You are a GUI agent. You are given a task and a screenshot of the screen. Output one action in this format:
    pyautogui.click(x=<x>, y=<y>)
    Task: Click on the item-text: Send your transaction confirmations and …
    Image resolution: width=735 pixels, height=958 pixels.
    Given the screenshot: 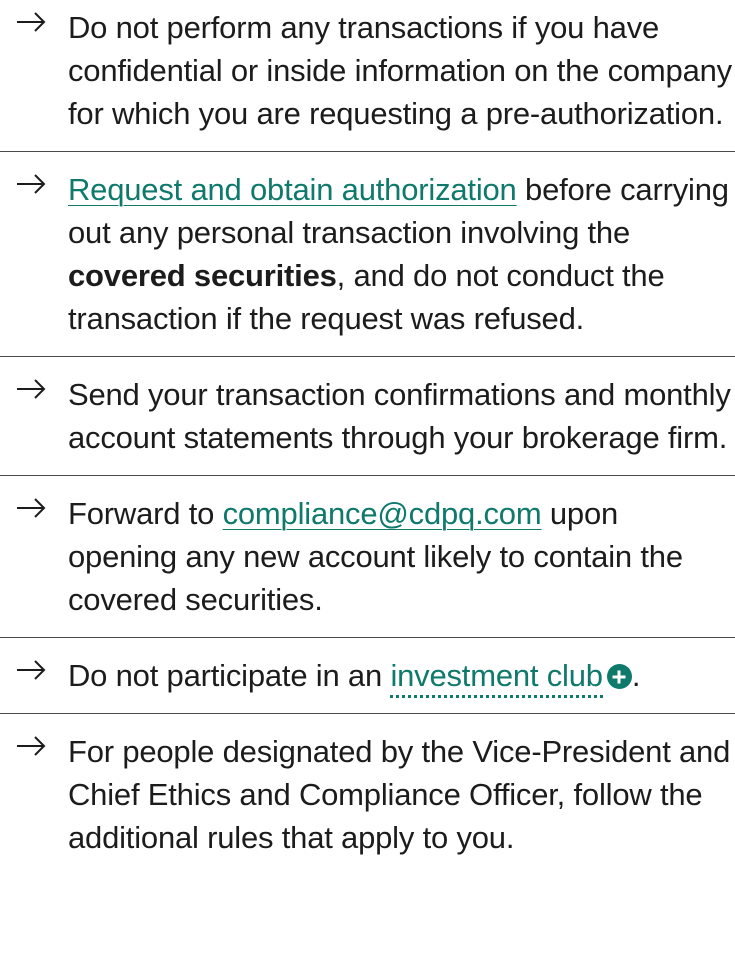 What is the action you would take?
    pyautogui.click(x=401, y=416)
    